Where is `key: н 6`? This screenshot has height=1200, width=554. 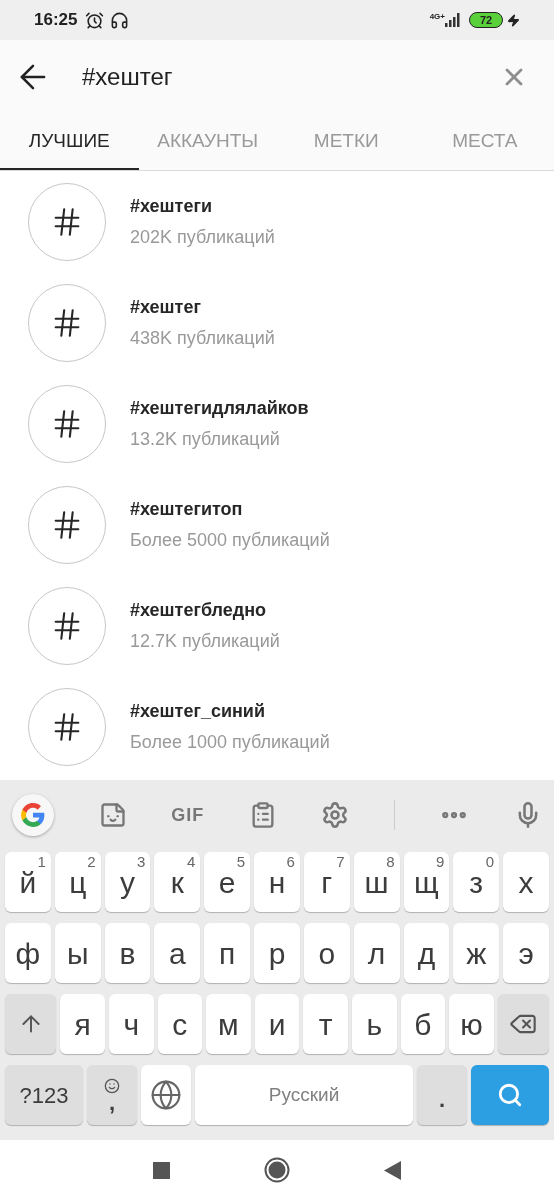 key: н 6 is located at coordinates (277, 882).